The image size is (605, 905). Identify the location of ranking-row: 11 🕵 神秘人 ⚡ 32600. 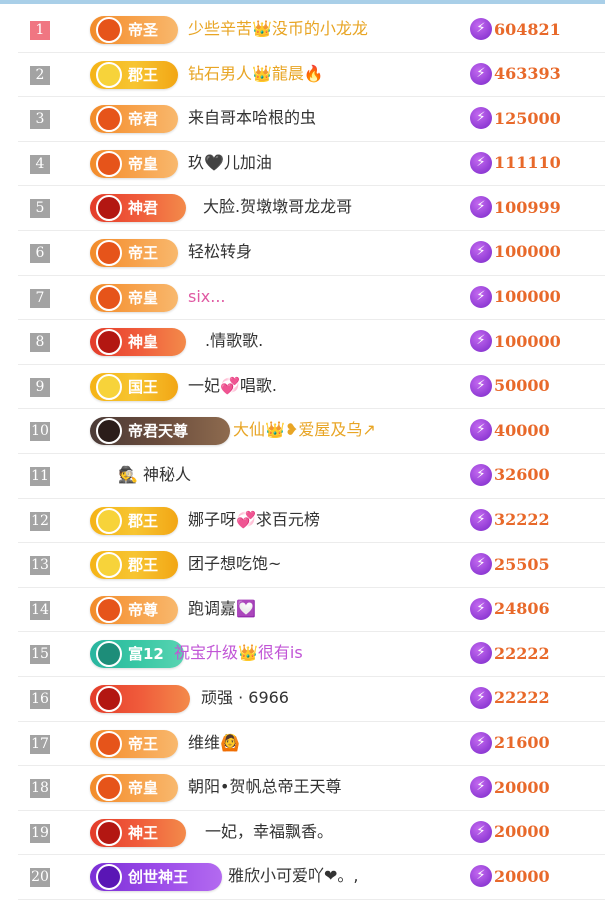
(311, 476).